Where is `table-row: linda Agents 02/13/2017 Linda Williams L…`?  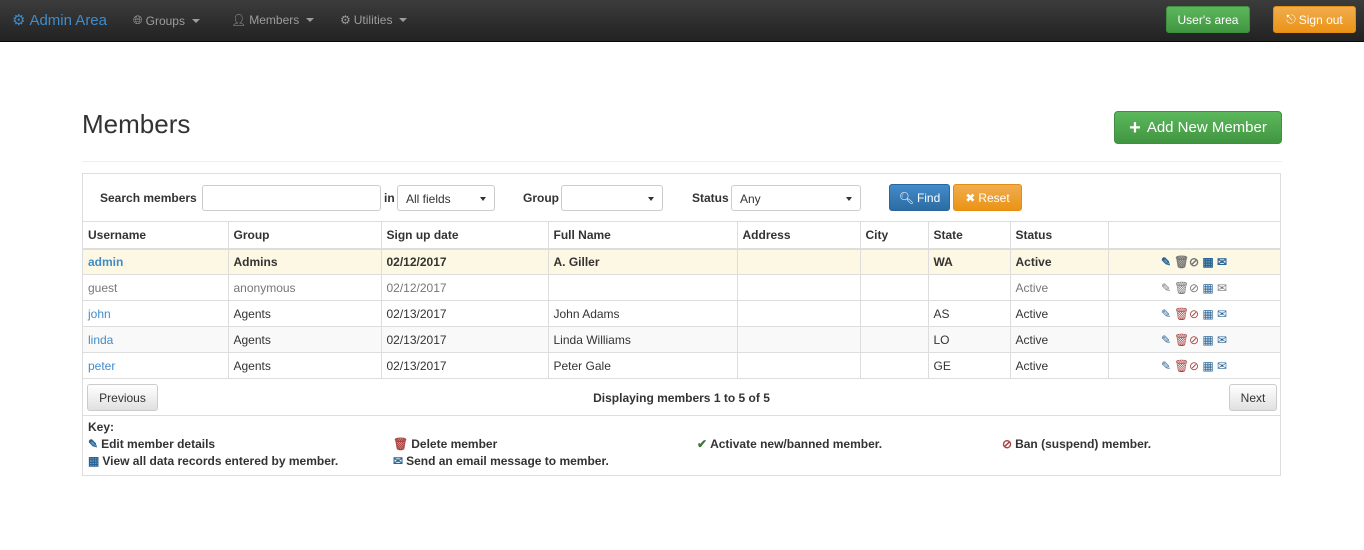
table-row: linda Agents 02/13/2017 Linda Williams L… is located at coordinates (681, 339).